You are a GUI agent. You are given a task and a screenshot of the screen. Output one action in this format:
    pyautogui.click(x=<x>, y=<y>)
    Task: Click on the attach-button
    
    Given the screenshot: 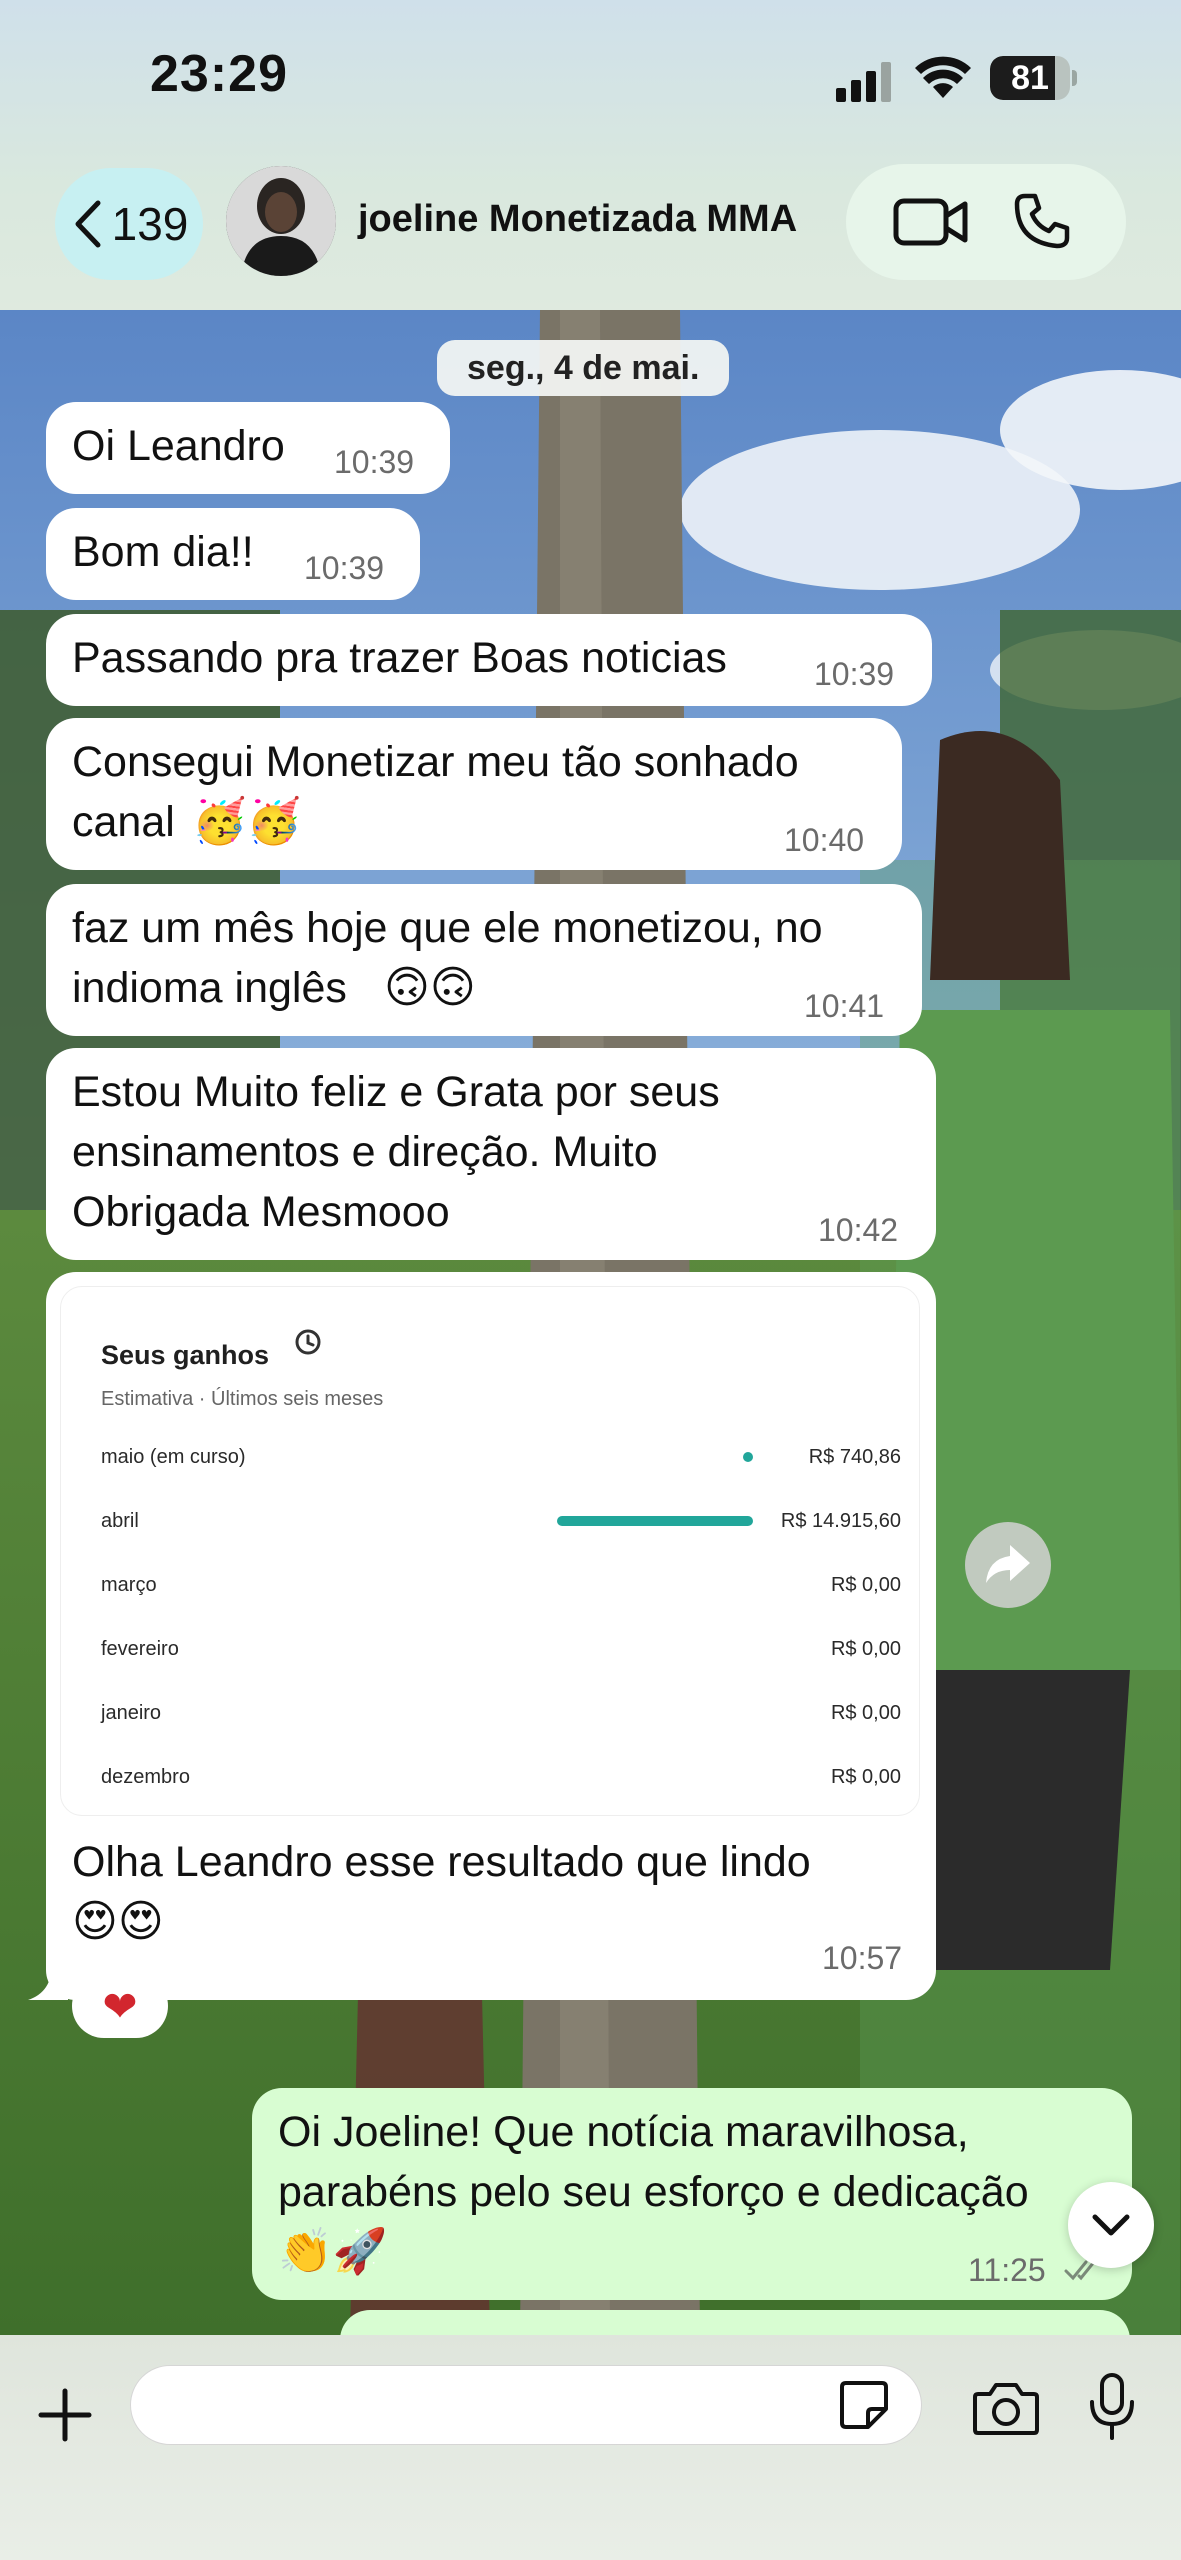 What is the action you would take?
    pyautogui.click(x=65, y=2415)
    